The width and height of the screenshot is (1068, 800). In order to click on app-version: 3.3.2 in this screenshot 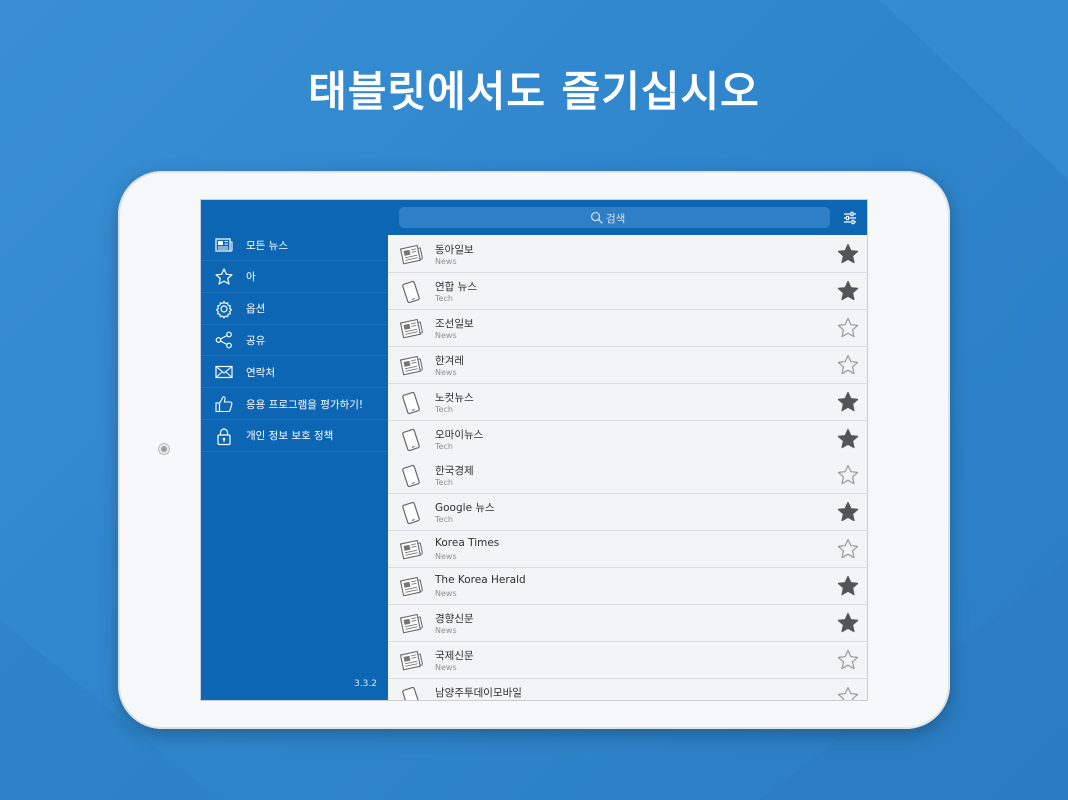, I will do `click(365, 684)`.